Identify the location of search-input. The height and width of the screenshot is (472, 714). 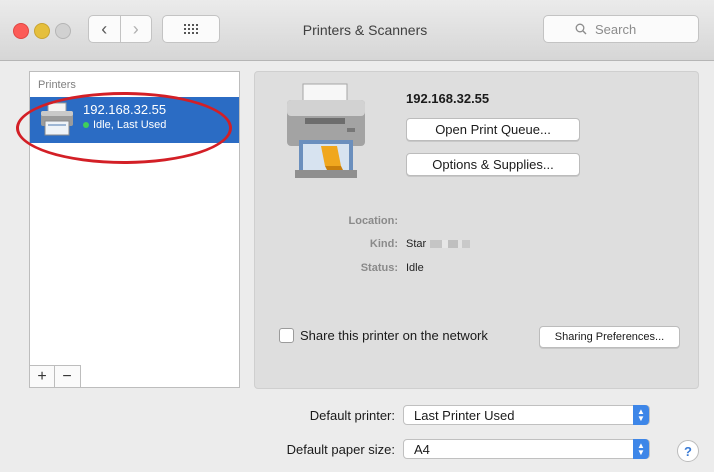
(630, 29).